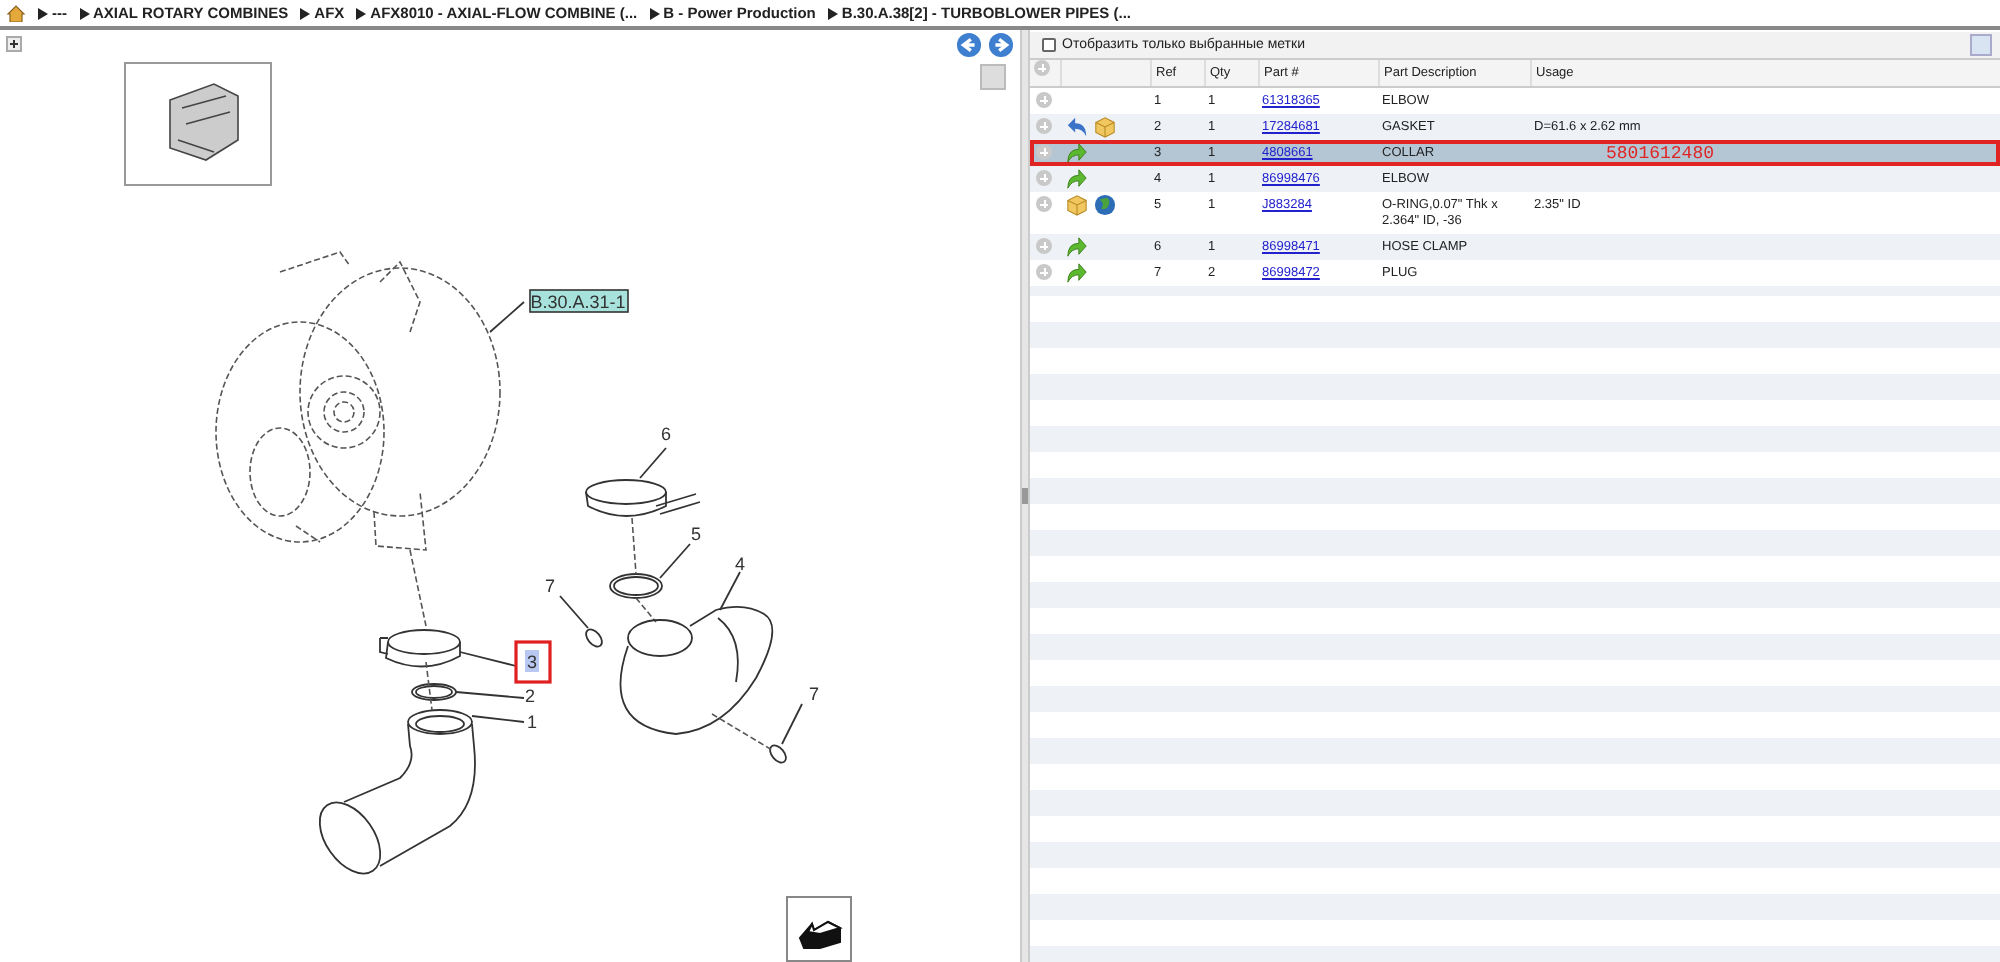 Image resolution: width=2000 pixels, height=962 pixels. I want to click on callout-label: 5, so click(696, 534).